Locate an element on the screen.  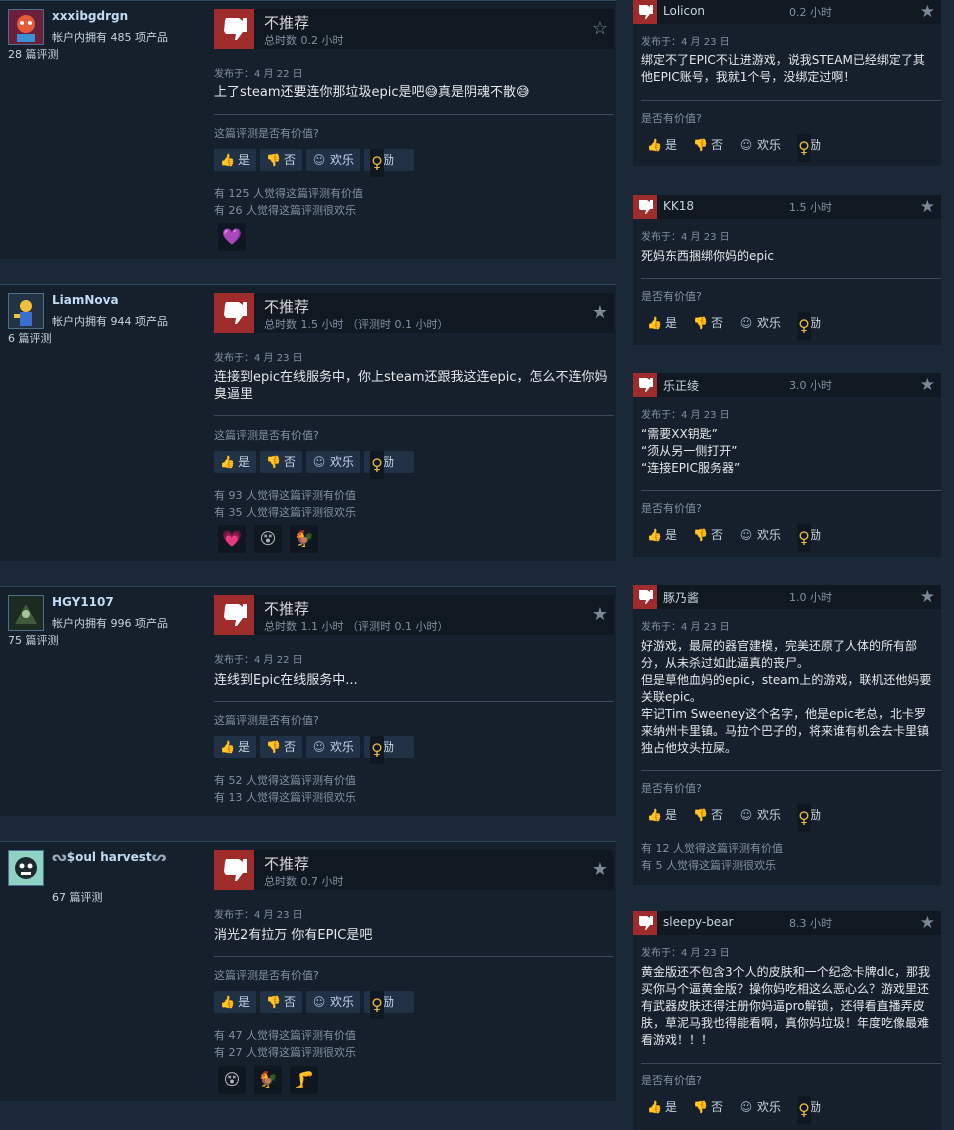
swirl-icon: ᔕ is located at coordinates (159, 857).